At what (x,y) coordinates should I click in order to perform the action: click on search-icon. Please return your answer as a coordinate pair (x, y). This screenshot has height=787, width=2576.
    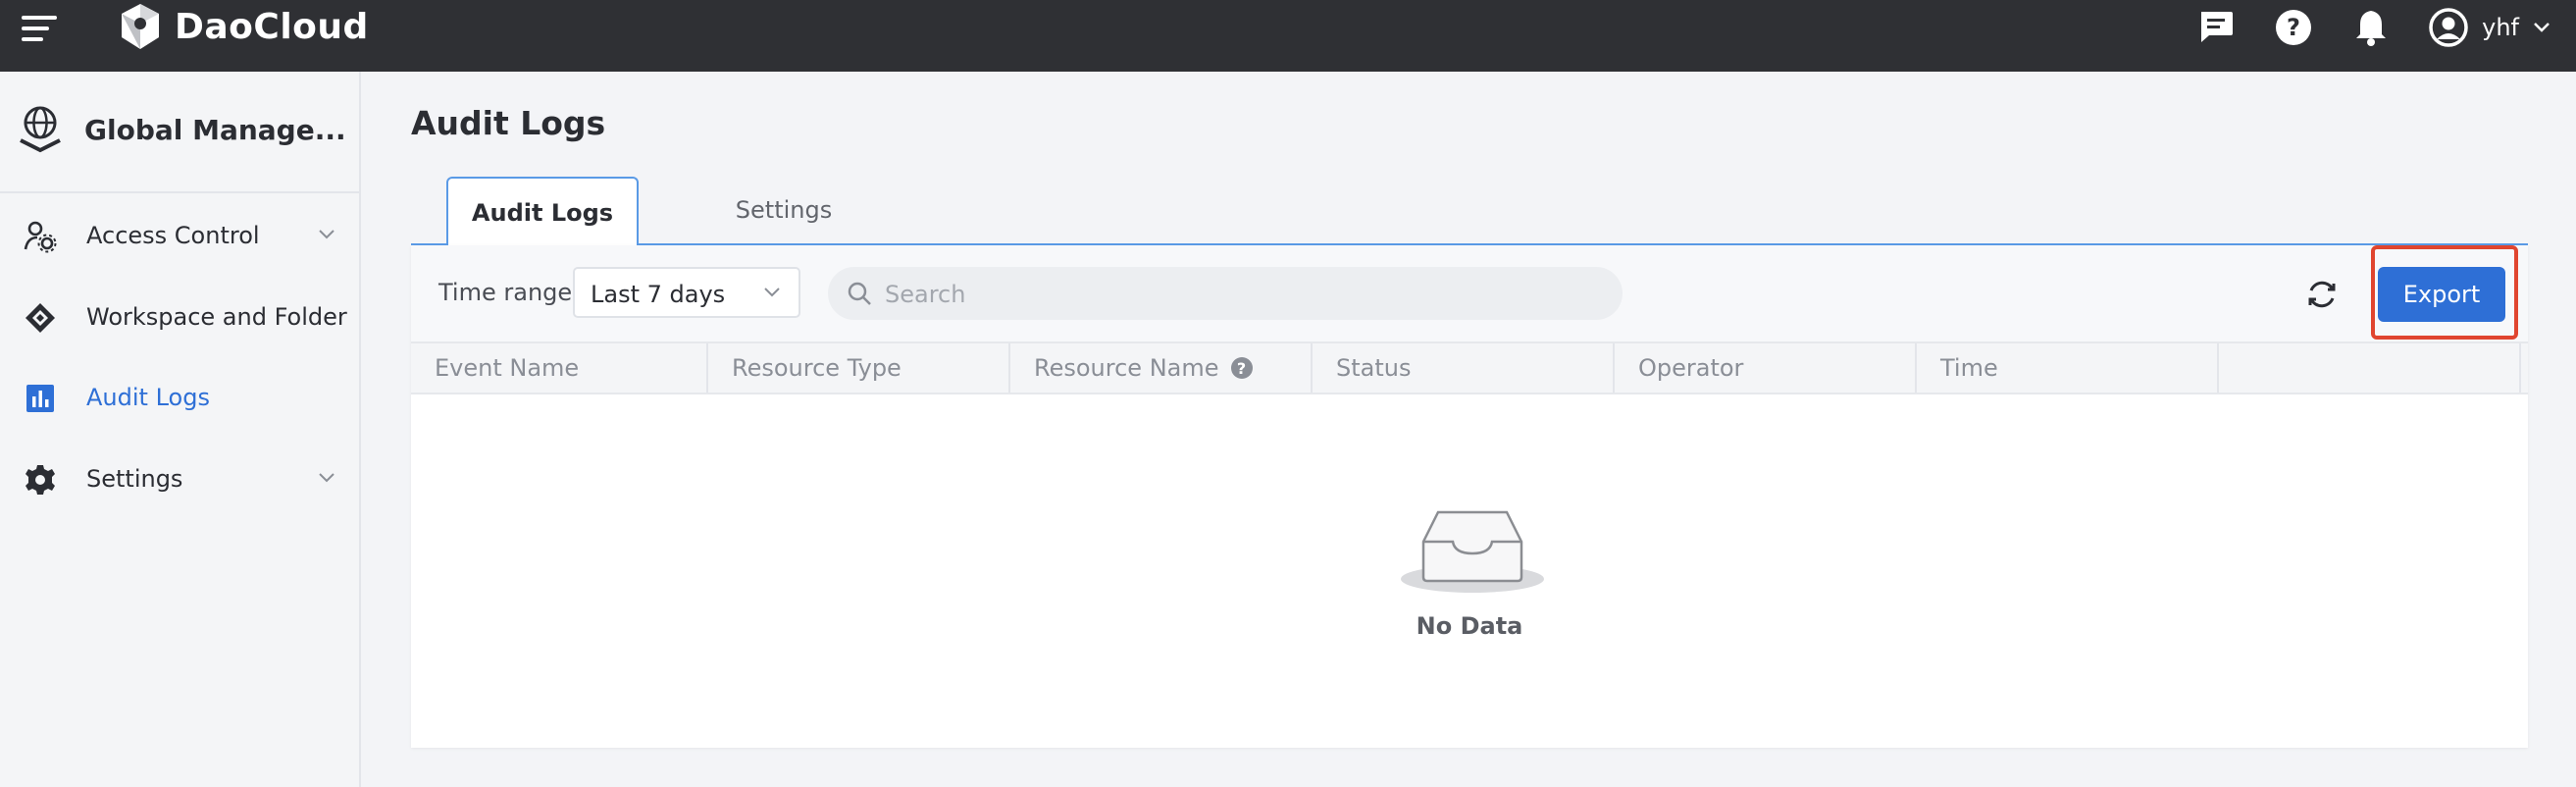
    Looking at the image, I should click on (859, 293).